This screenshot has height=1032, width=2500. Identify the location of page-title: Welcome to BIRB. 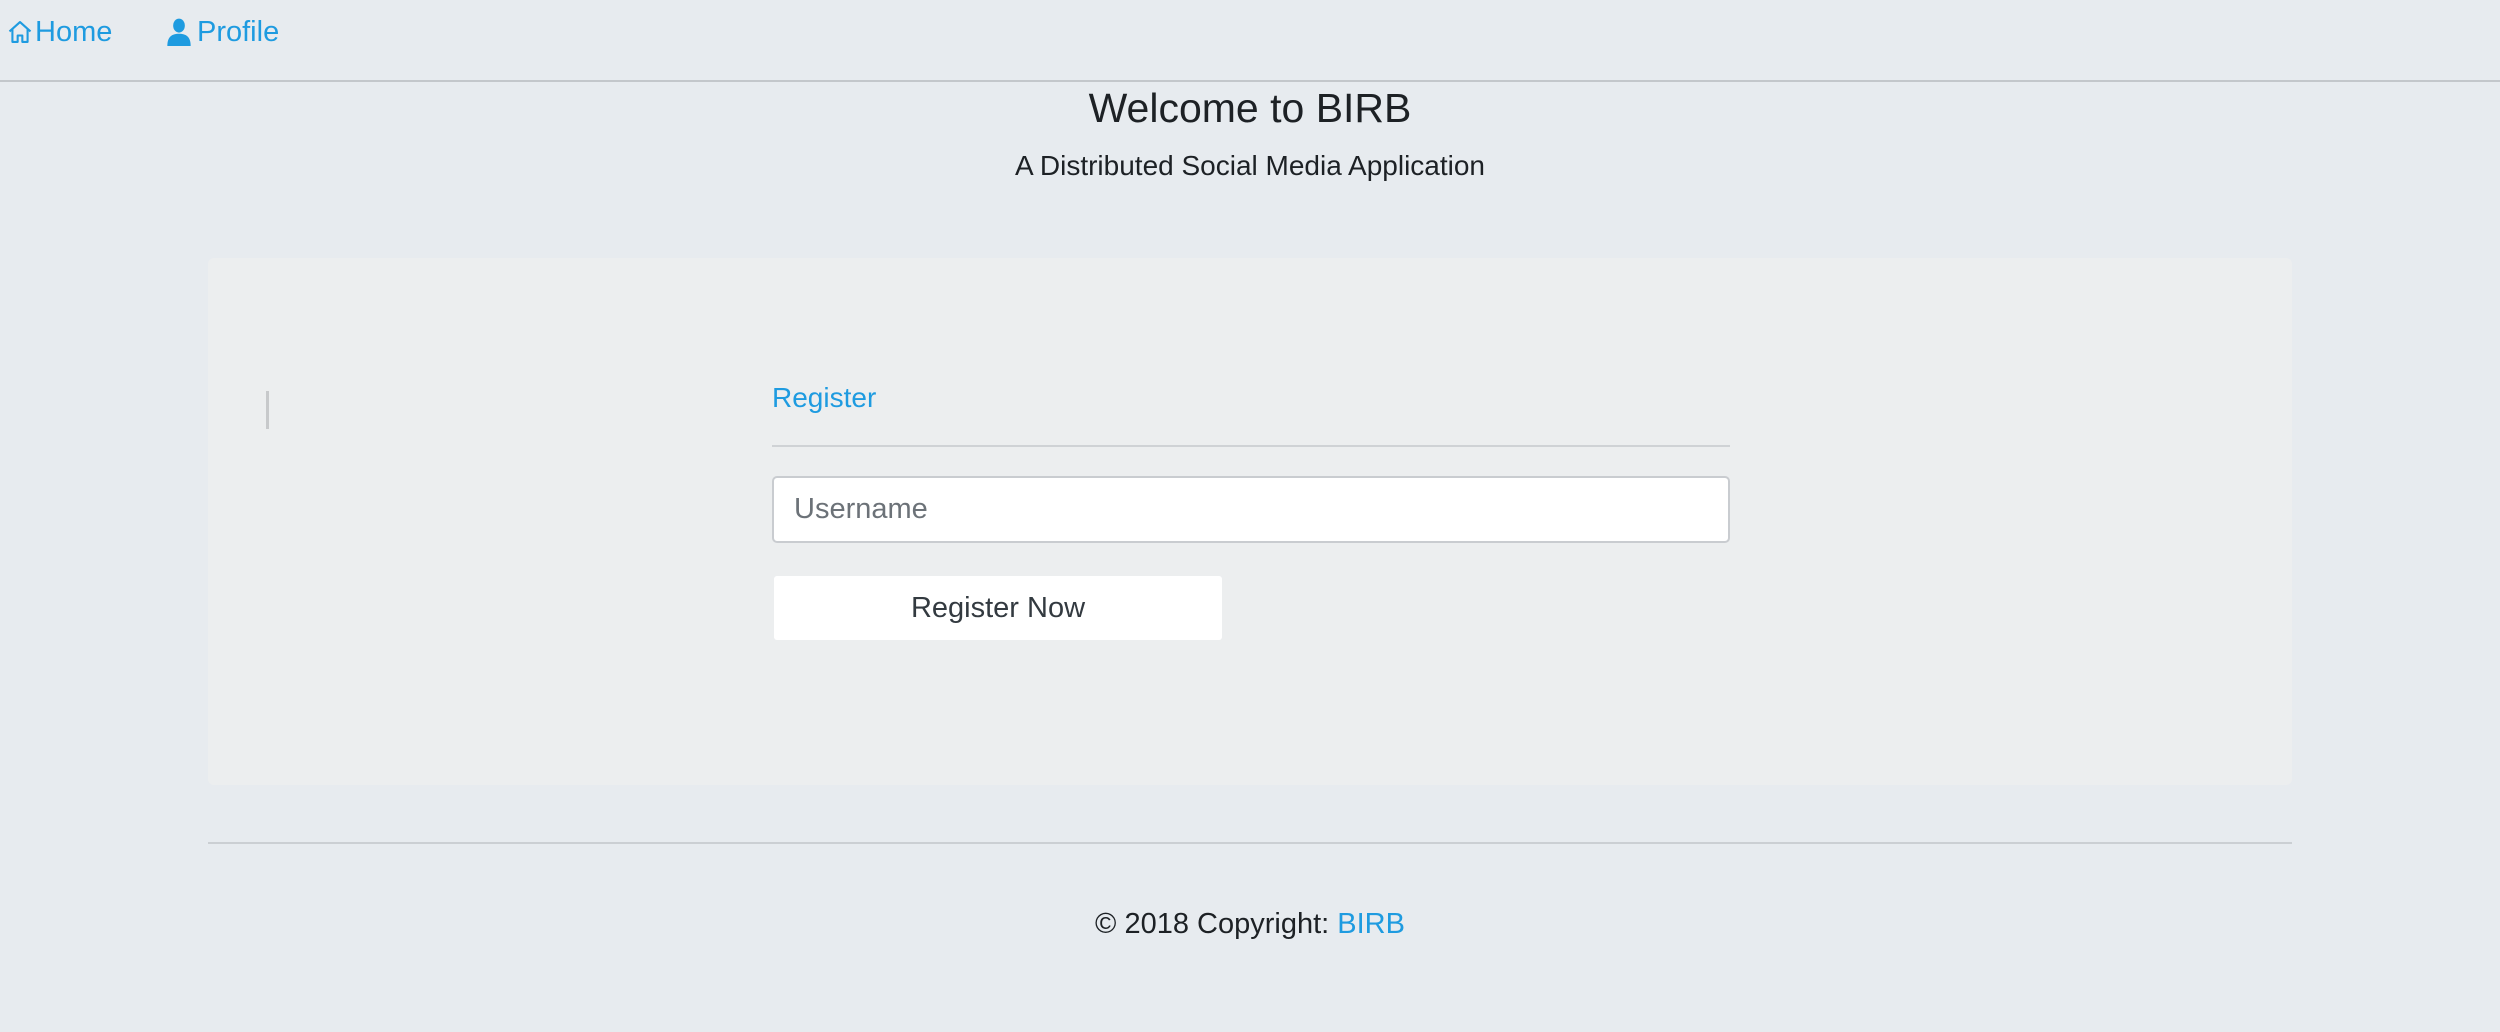
(1250, 108).